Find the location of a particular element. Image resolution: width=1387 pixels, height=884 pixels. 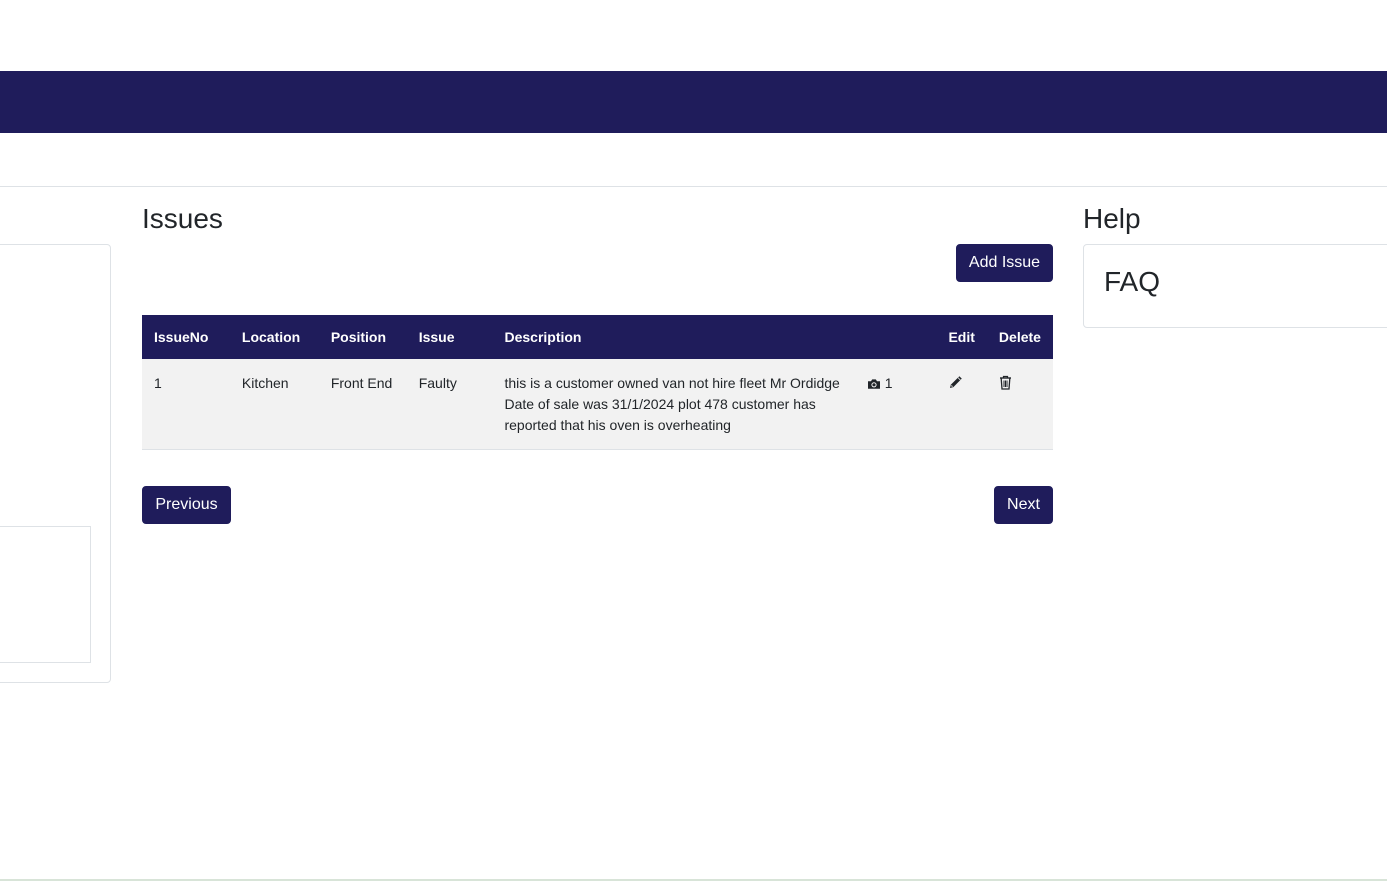

camera-icon is located at coordinates (874, 385).